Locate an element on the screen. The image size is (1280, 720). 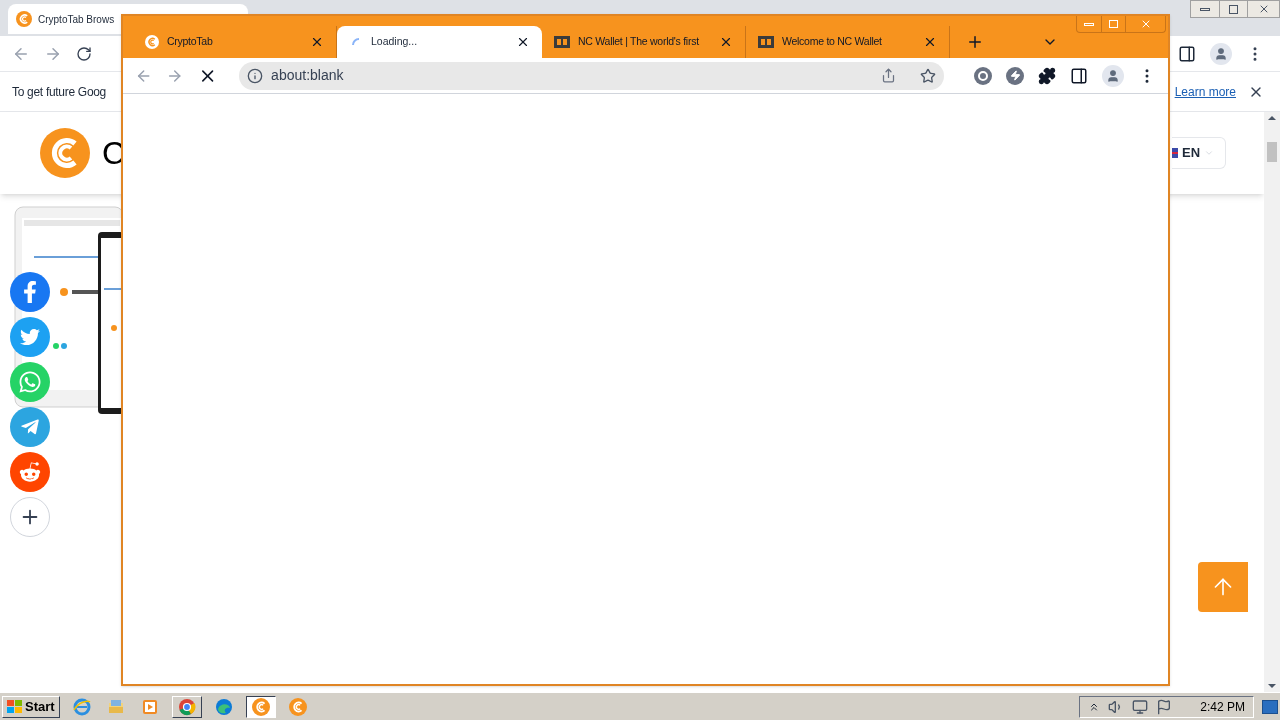
site-logo-icon is located at coordinates (65, 153).